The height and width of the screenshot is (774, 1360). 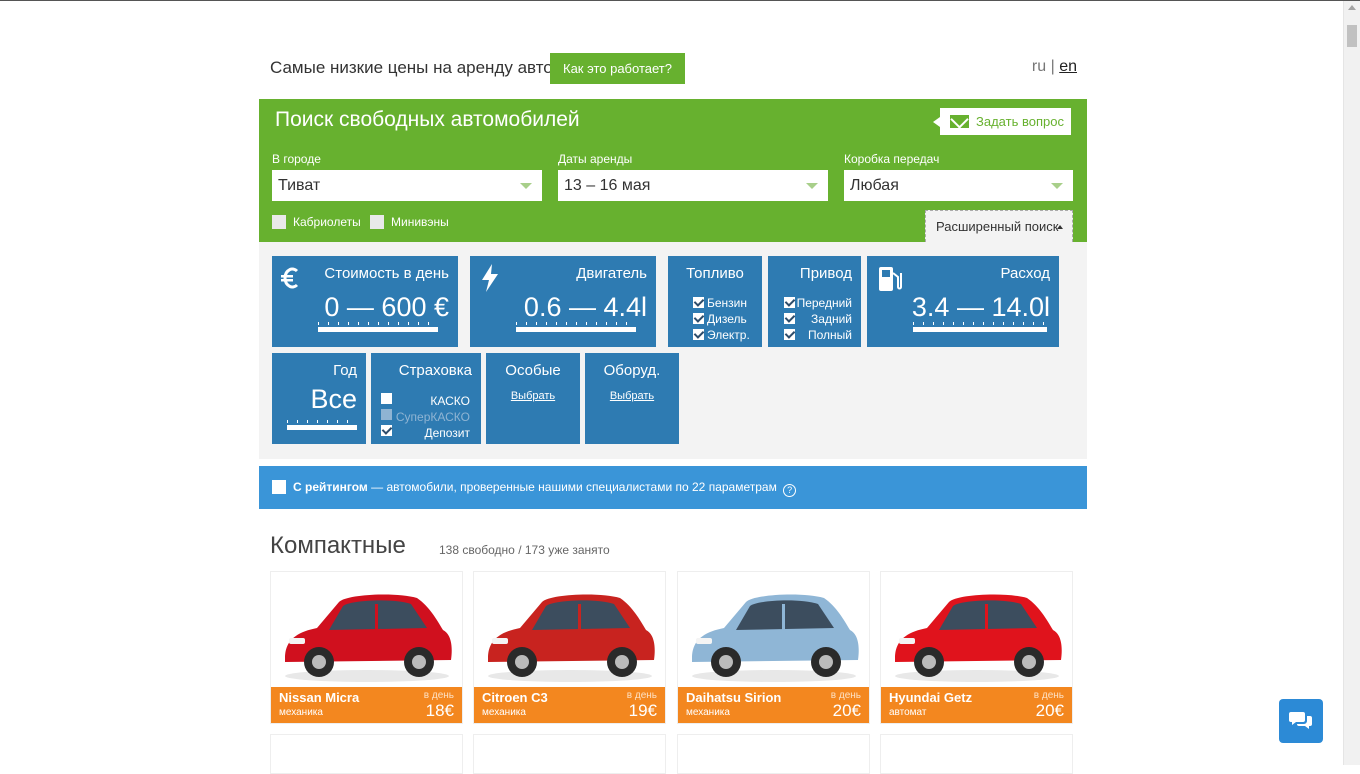 What do you see at coordinates (279, 222) in the screenshot?
I see `checkbox-box` at bounding box center [279, 222].